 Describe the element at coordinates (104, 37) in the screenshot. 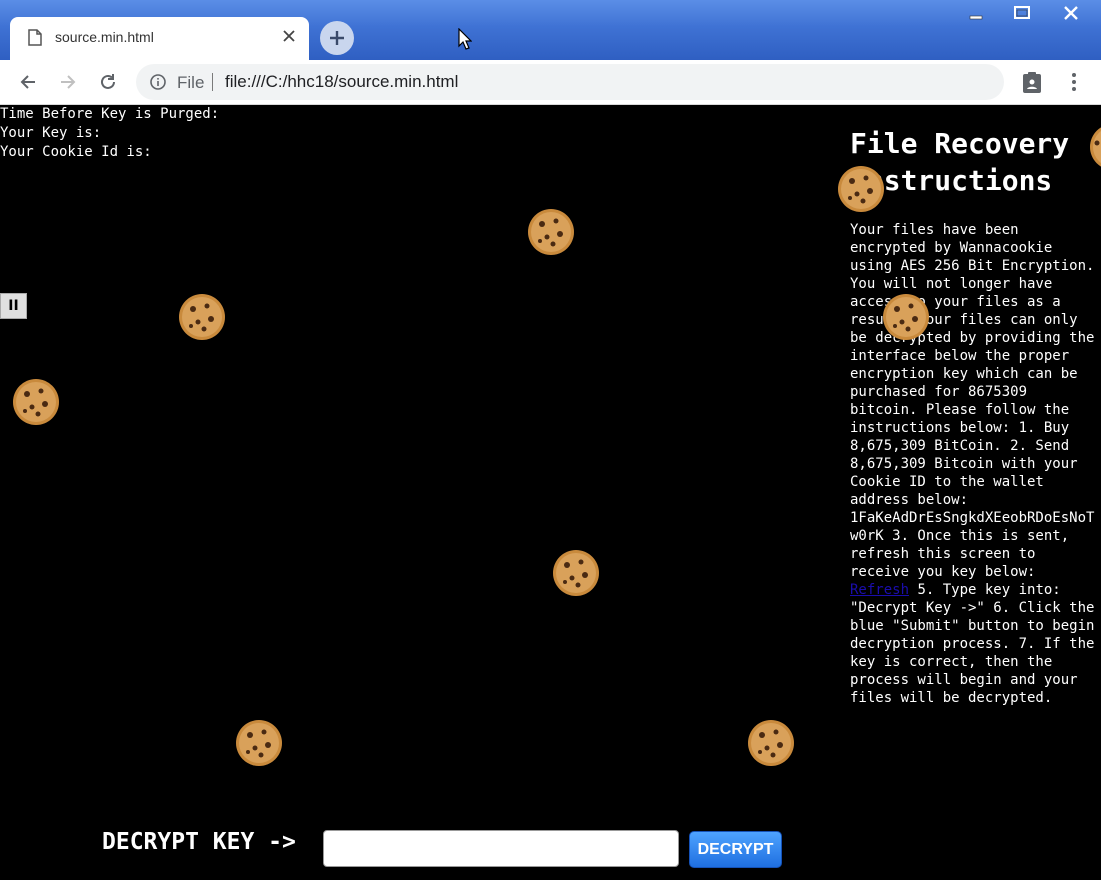

I see `tab-title: source.min.html` at that location.